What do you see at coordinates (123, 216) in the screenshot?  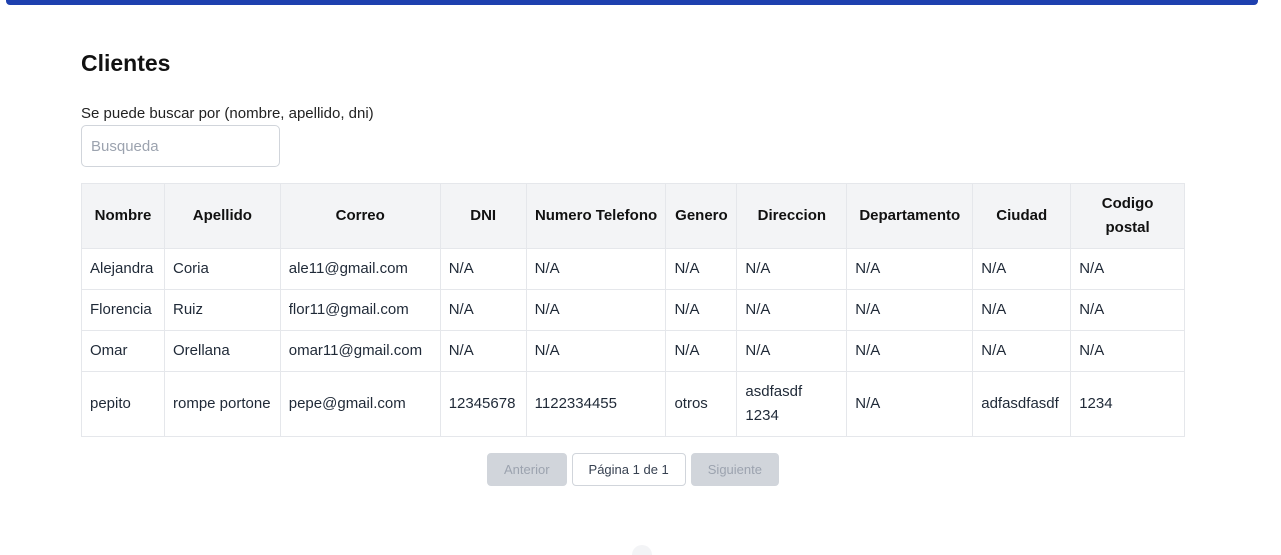 I see `column-header-nombre: Nombre` at bounding box center [123, 216].